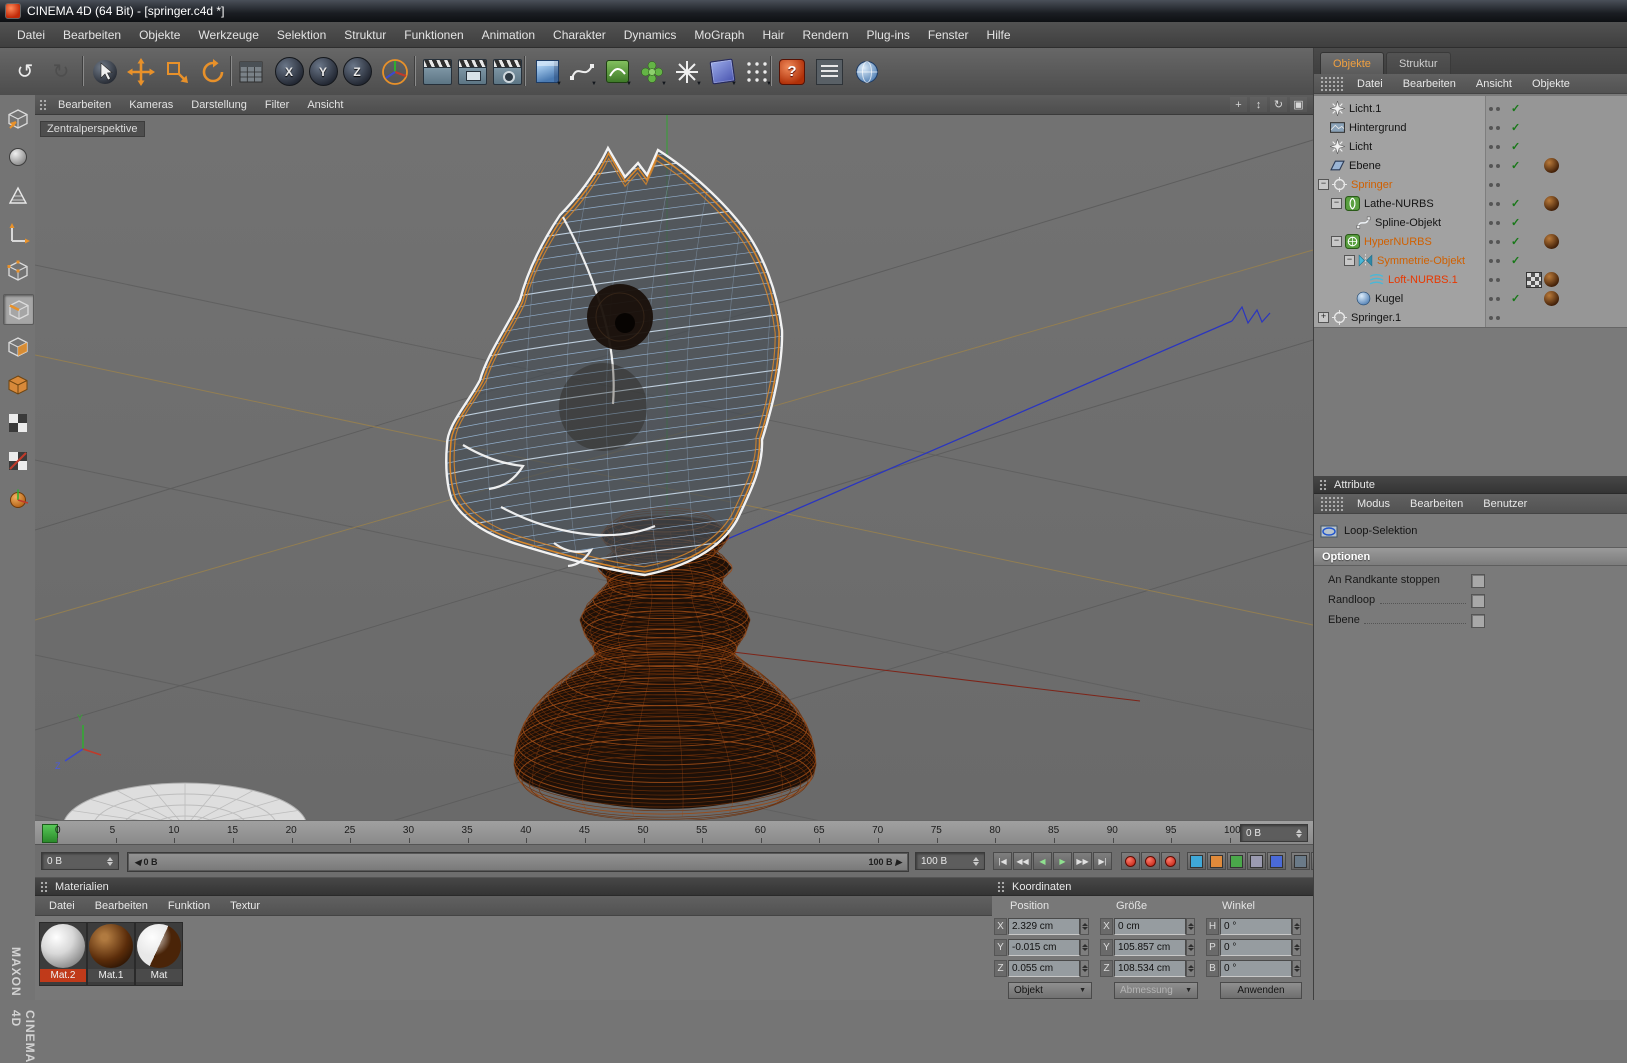 Image resolution: width=1627 pixels, height=1063 pixels. Describe the element at coordinates (61, 71) in the screenshot. I see `redo-button: ↻` at that location.